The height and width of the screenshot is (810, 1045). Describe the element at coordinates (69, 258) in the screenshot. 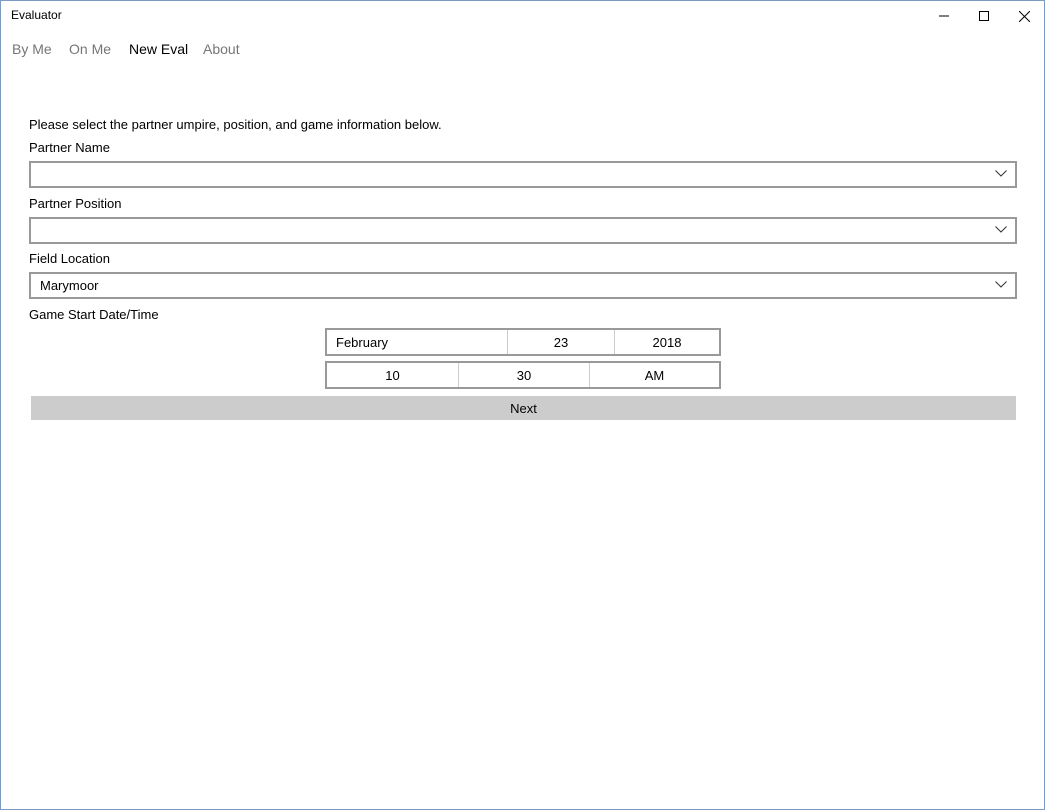

I see `field-location-label: Field Location` at that location.